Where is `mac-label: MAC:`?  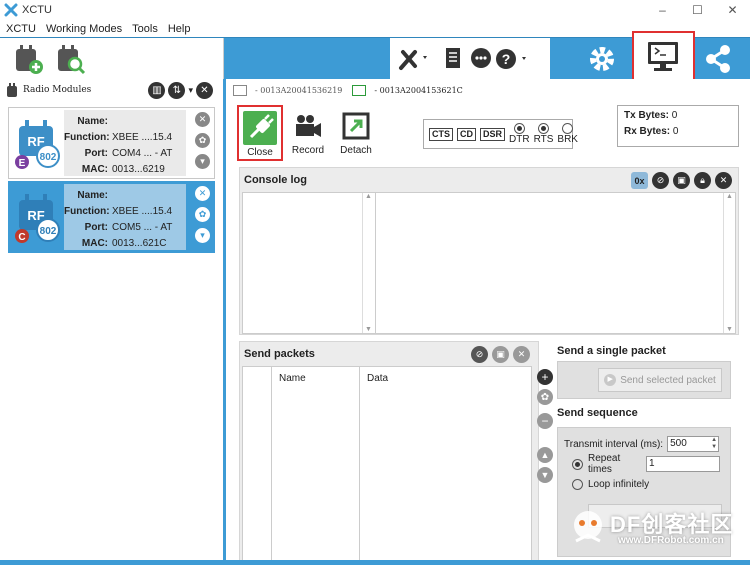 mac-label: MAC: is located at coordinates (94, 169).